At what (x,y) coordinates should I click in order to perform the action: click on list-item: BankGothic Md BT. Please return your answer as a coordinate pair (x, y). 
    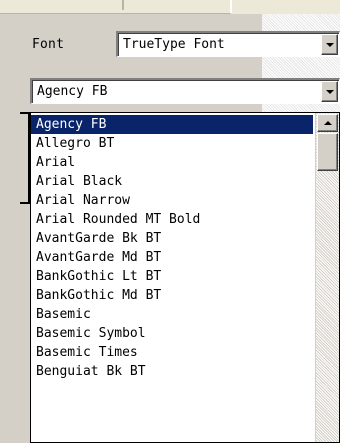
    Looking at the image, I should click on (172, 295).